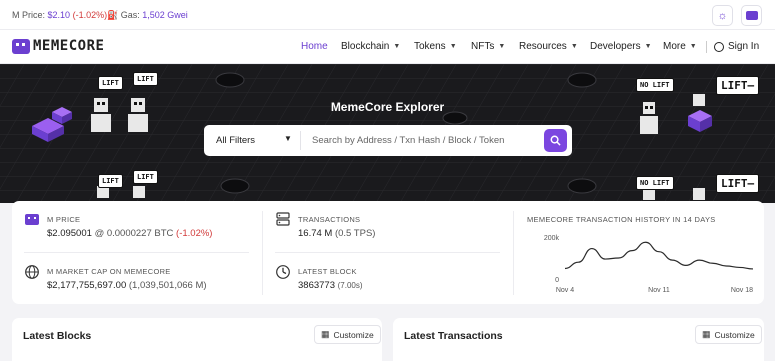 The width and height of the screenshot is (775, 361). Describe the element at coordinates (315, 233) in the screenshot. I see `transactions-count: 16.74 M` at that location.